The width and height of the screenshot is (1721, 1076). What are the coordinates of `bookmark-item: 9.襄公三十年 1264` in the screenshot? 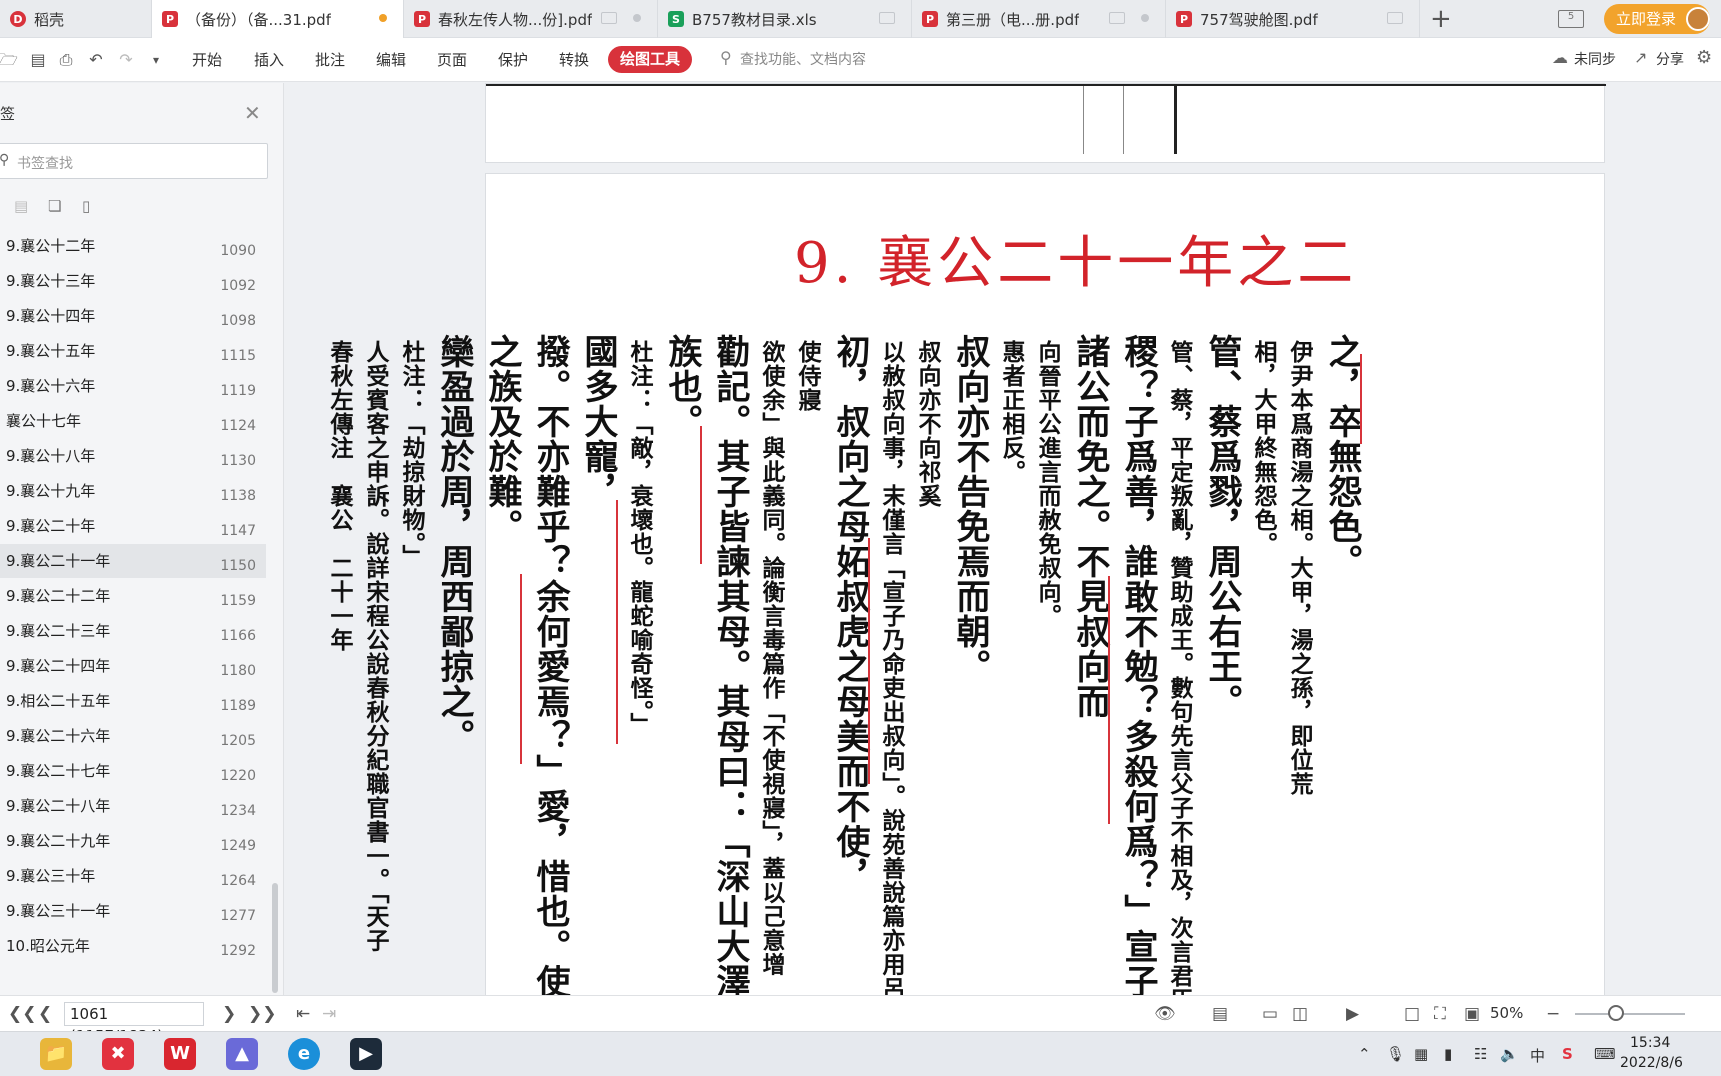 It's located at (133, 876).